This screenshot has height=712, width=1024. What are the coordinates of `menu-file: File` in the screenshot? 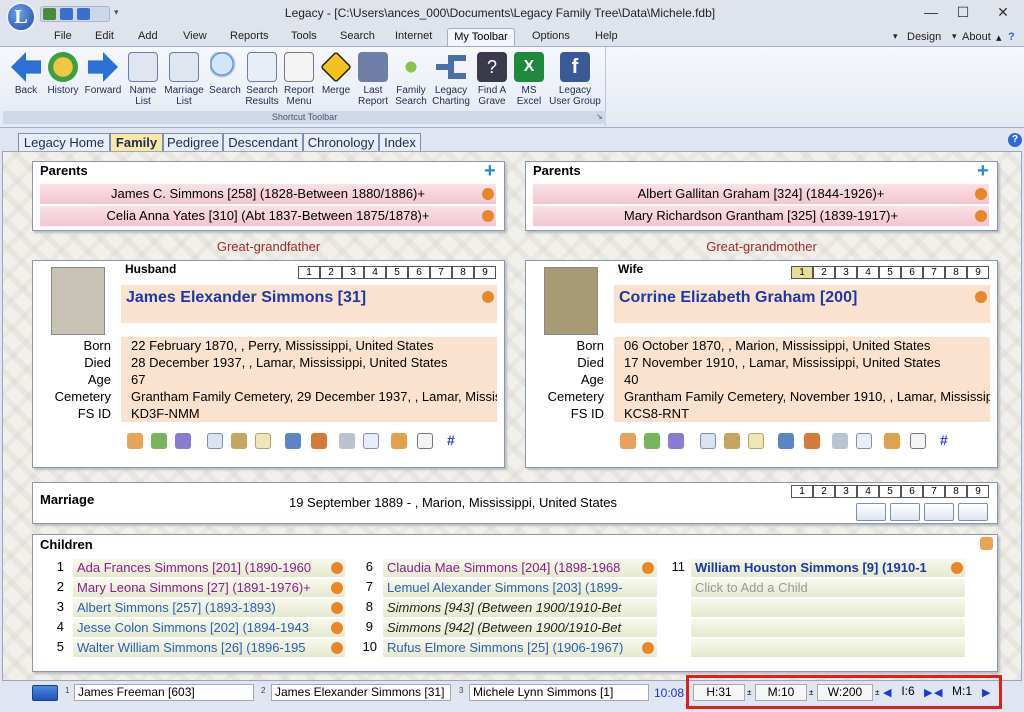 It's located at (63, 36).